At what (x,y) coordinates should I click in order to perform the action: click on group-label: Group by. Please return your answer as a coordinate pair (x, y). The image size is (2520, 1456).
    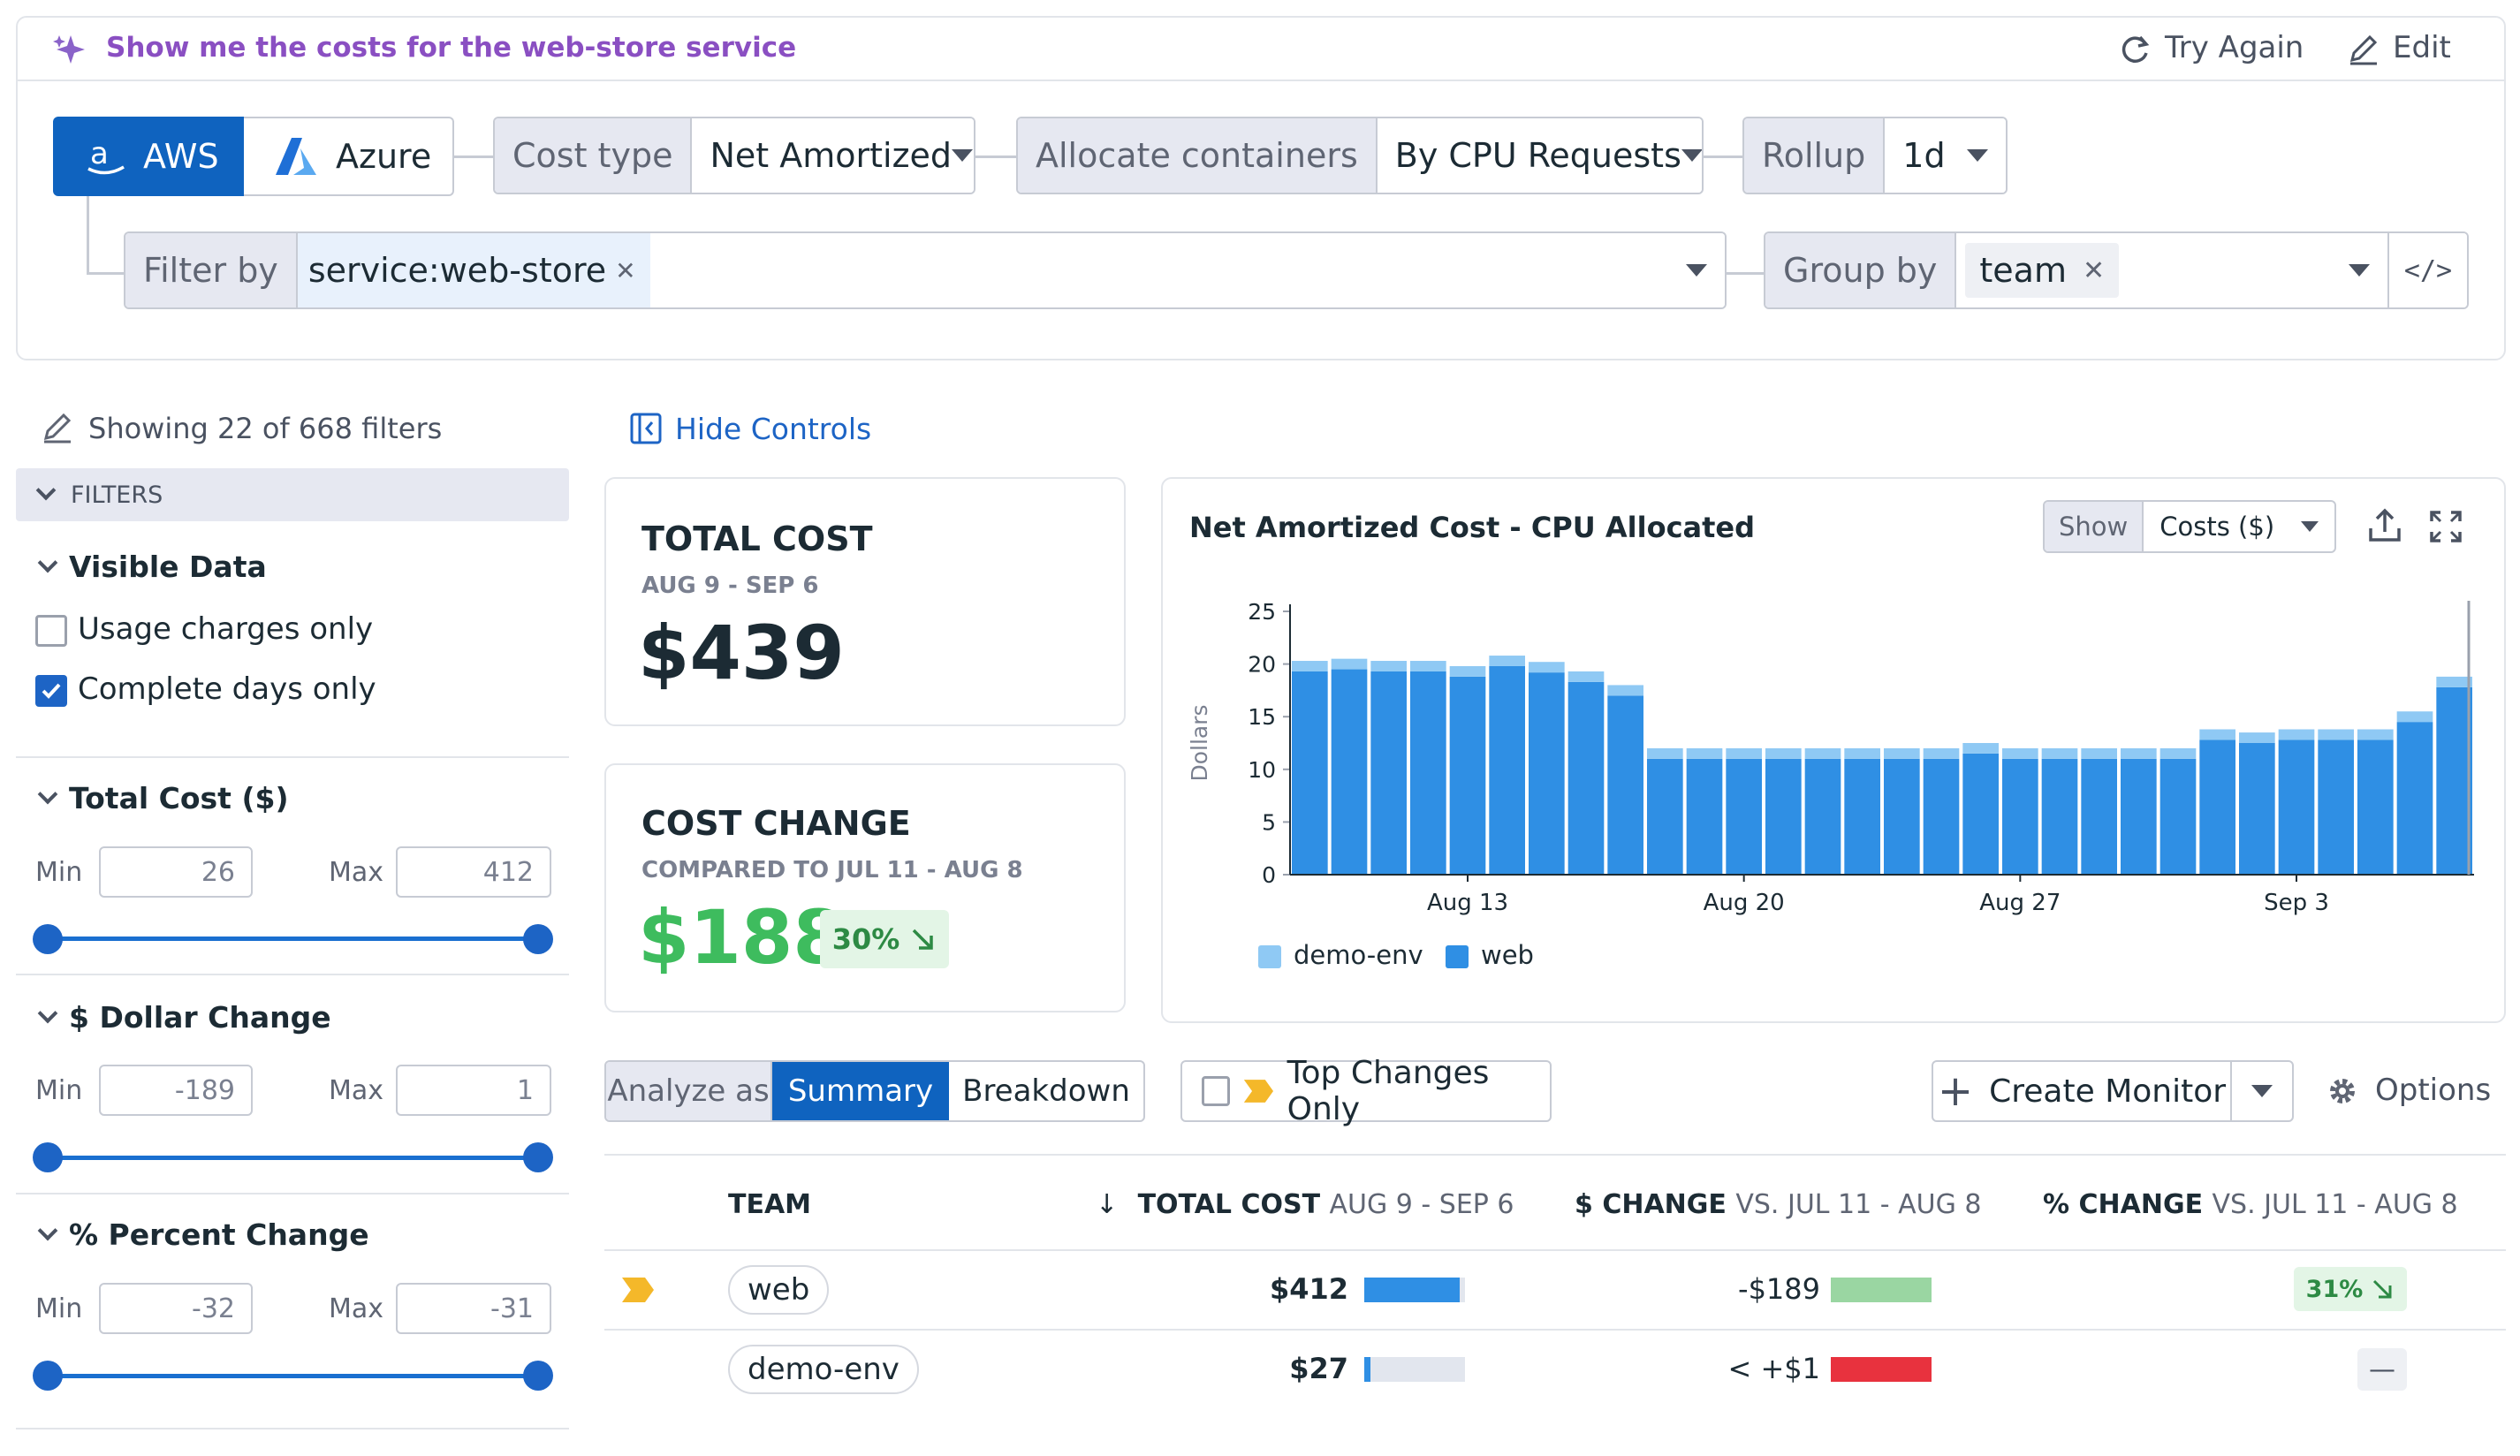
    Looking at the image, I should click on (1861, 270).